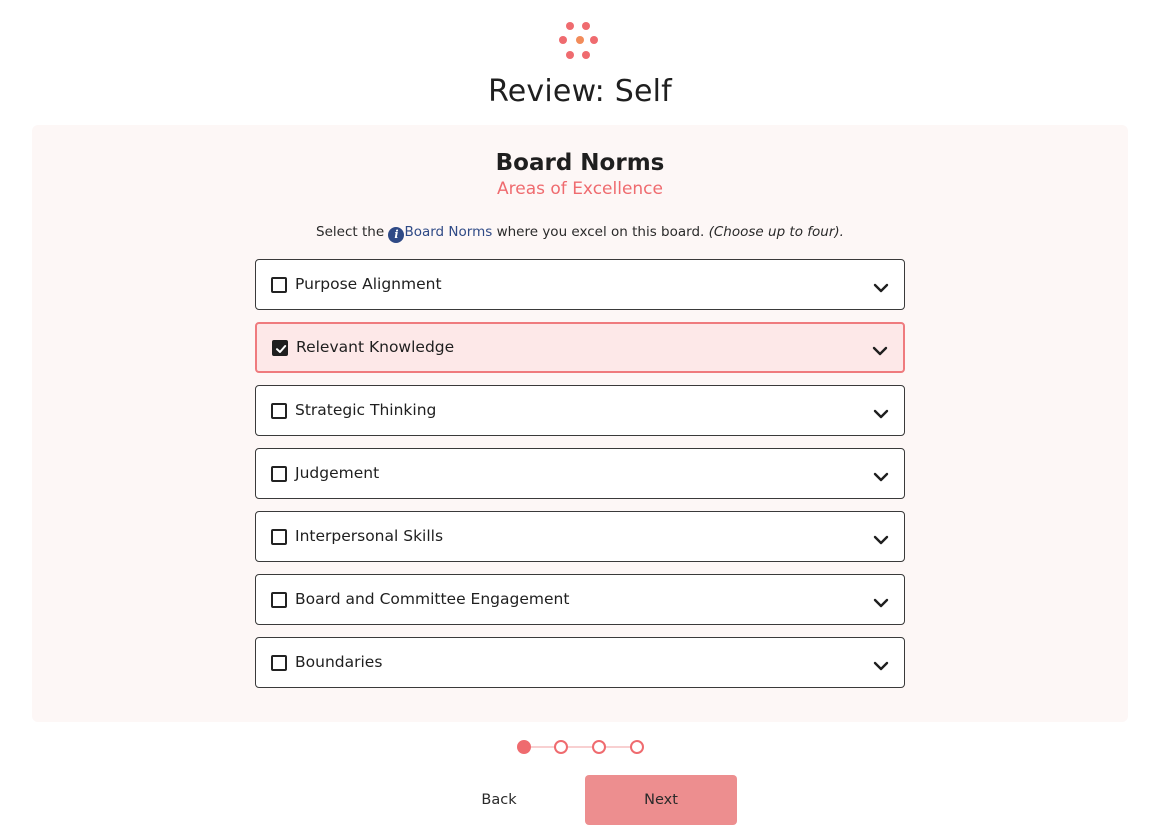  I want to click on norm-label: Relevant Knowledge, so click(375, 347).